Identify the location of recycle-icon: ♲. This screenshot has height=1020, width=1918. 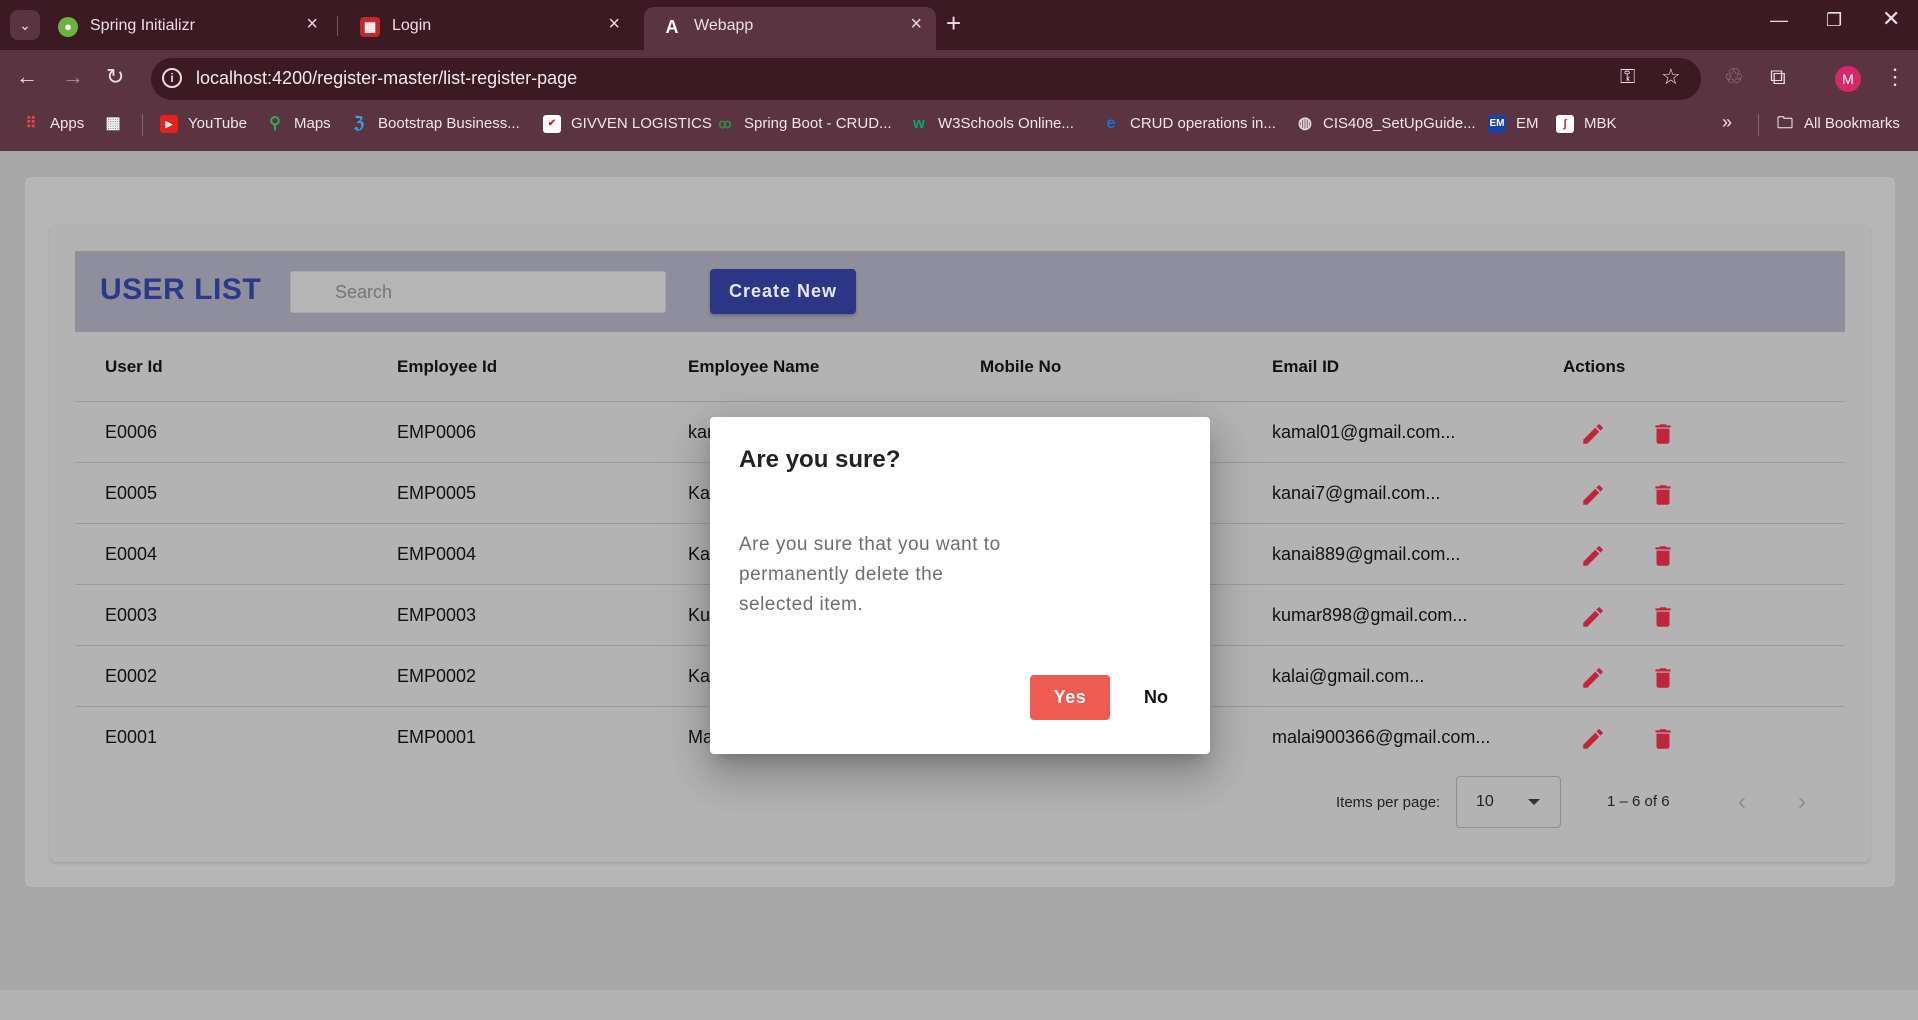
(1734, 77).